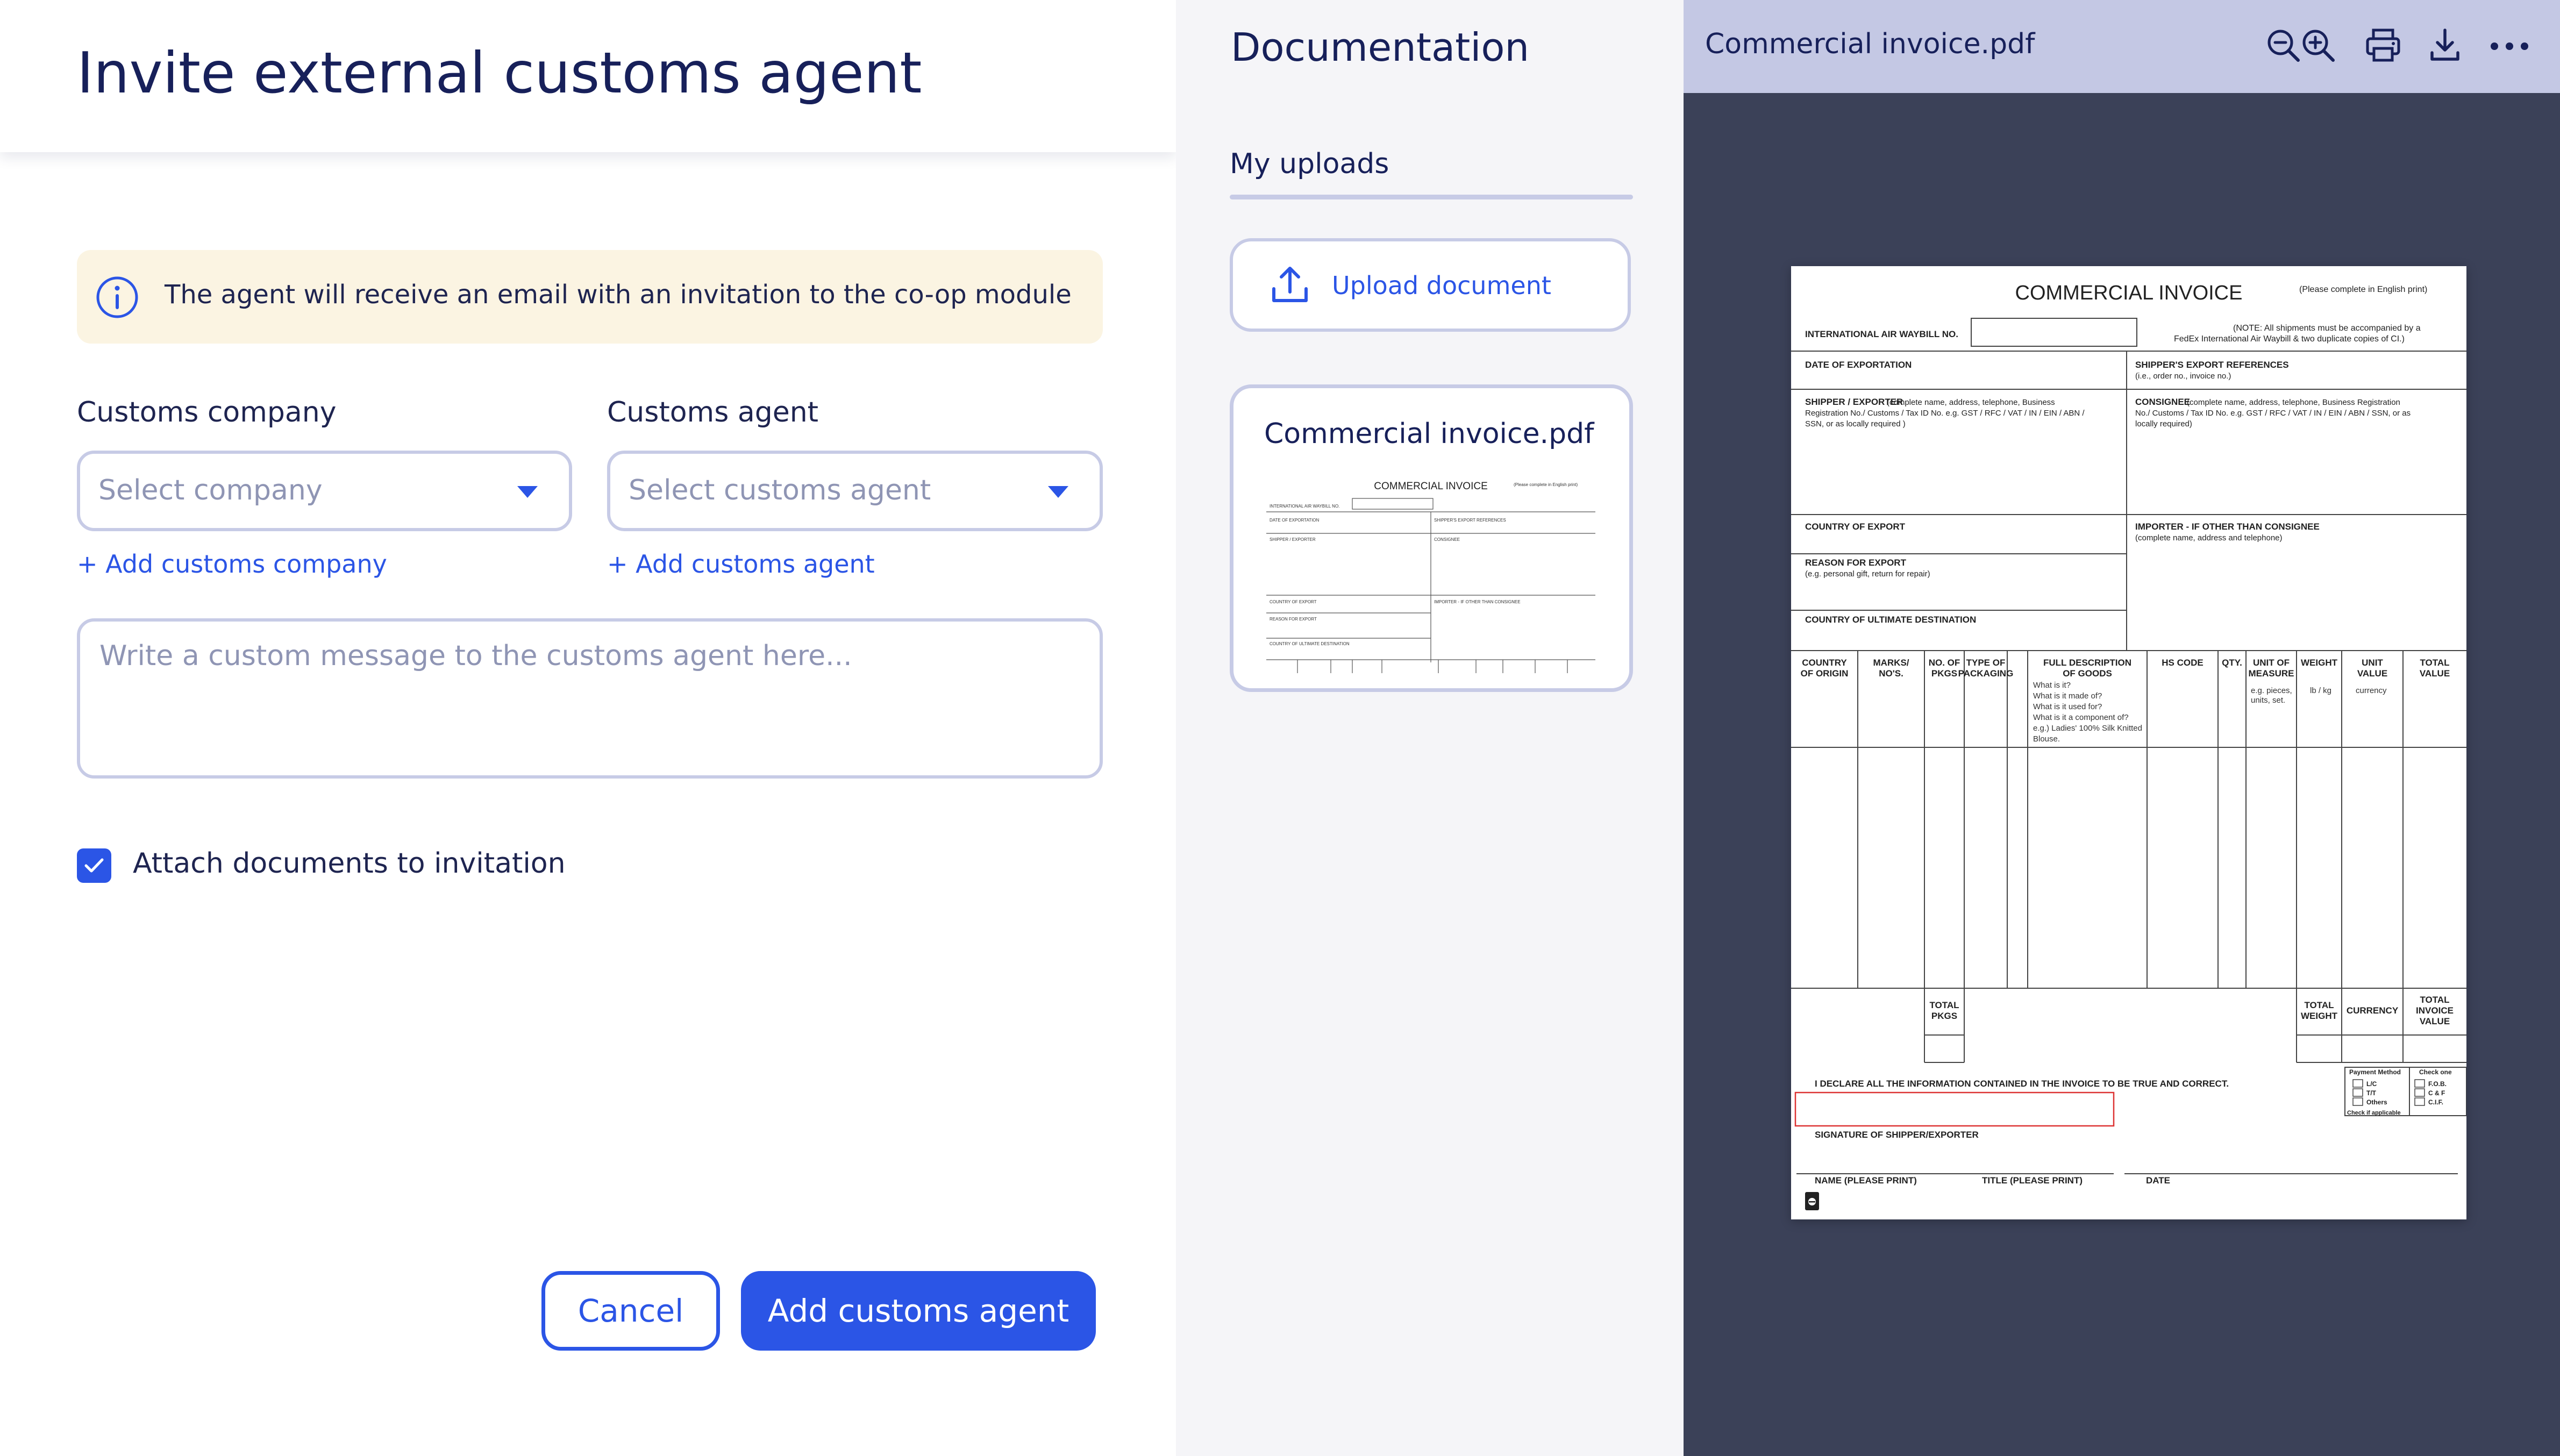 This screenshot has width=2560, height=1456. Describe the element at coordinates (1432, 197) in the screenshot. I see `tab-underline` at that location.